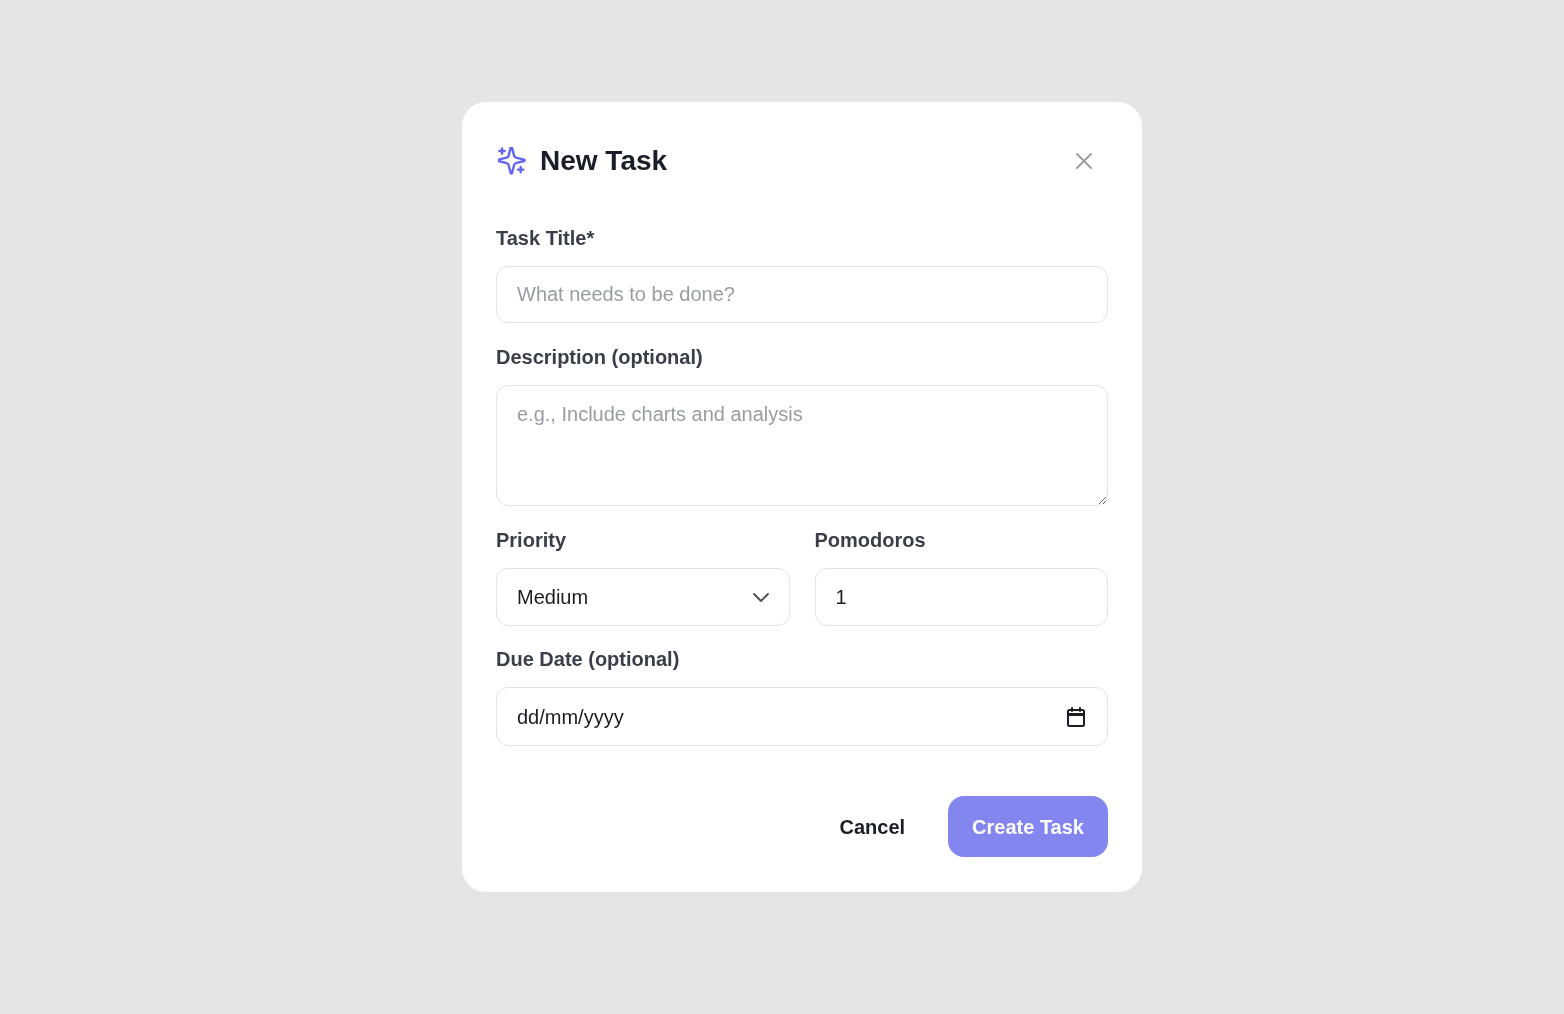 This screenshot has height=1014, width=1564. I want to click on chevron-down-icon, so click(760, 597).